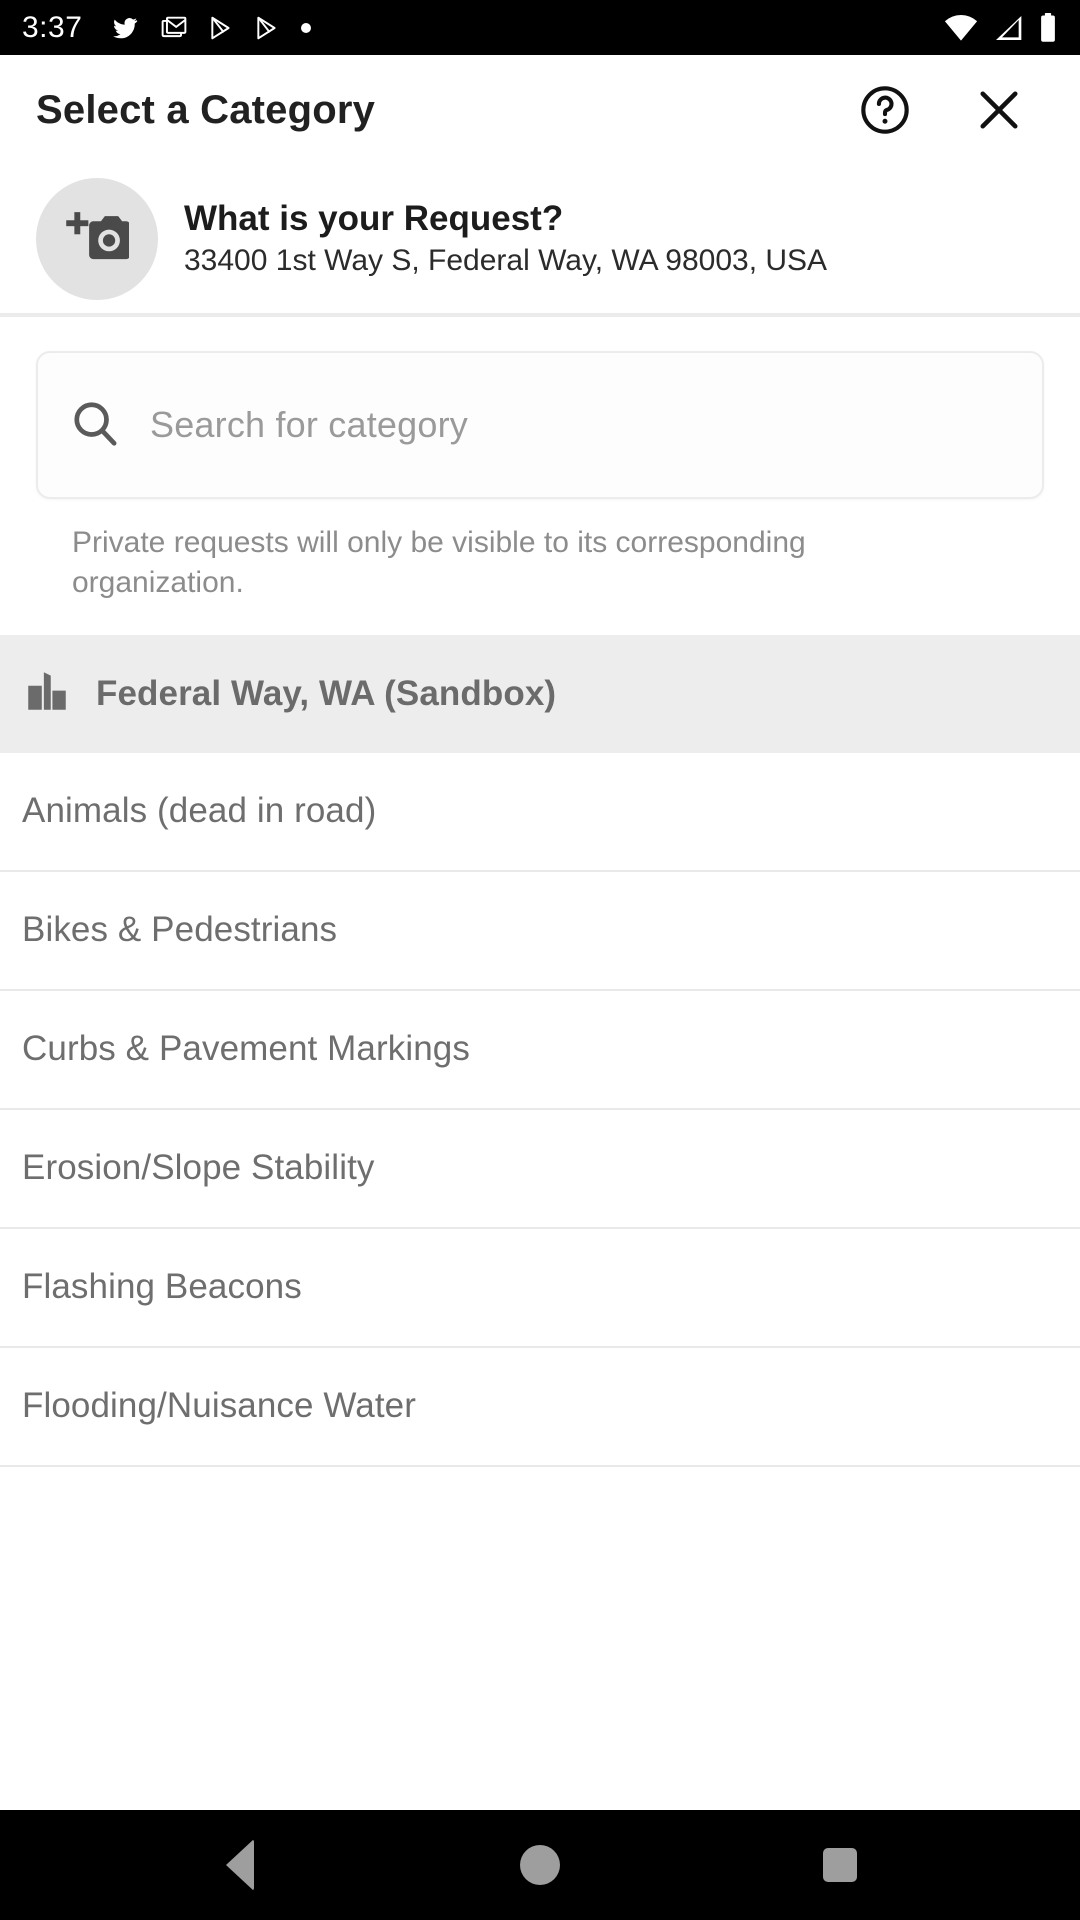  What do you see at coordinates (180, 930) in the screenshot?
I see `category-label: Bikes & Pedestrians` at bounding box center [180, 930].